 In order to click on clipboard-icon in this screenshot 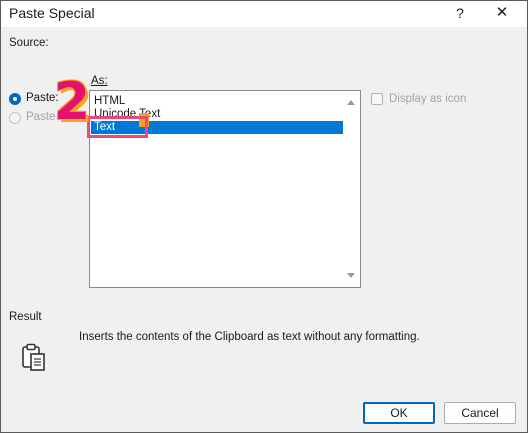, I will do `click(33, 357)`.